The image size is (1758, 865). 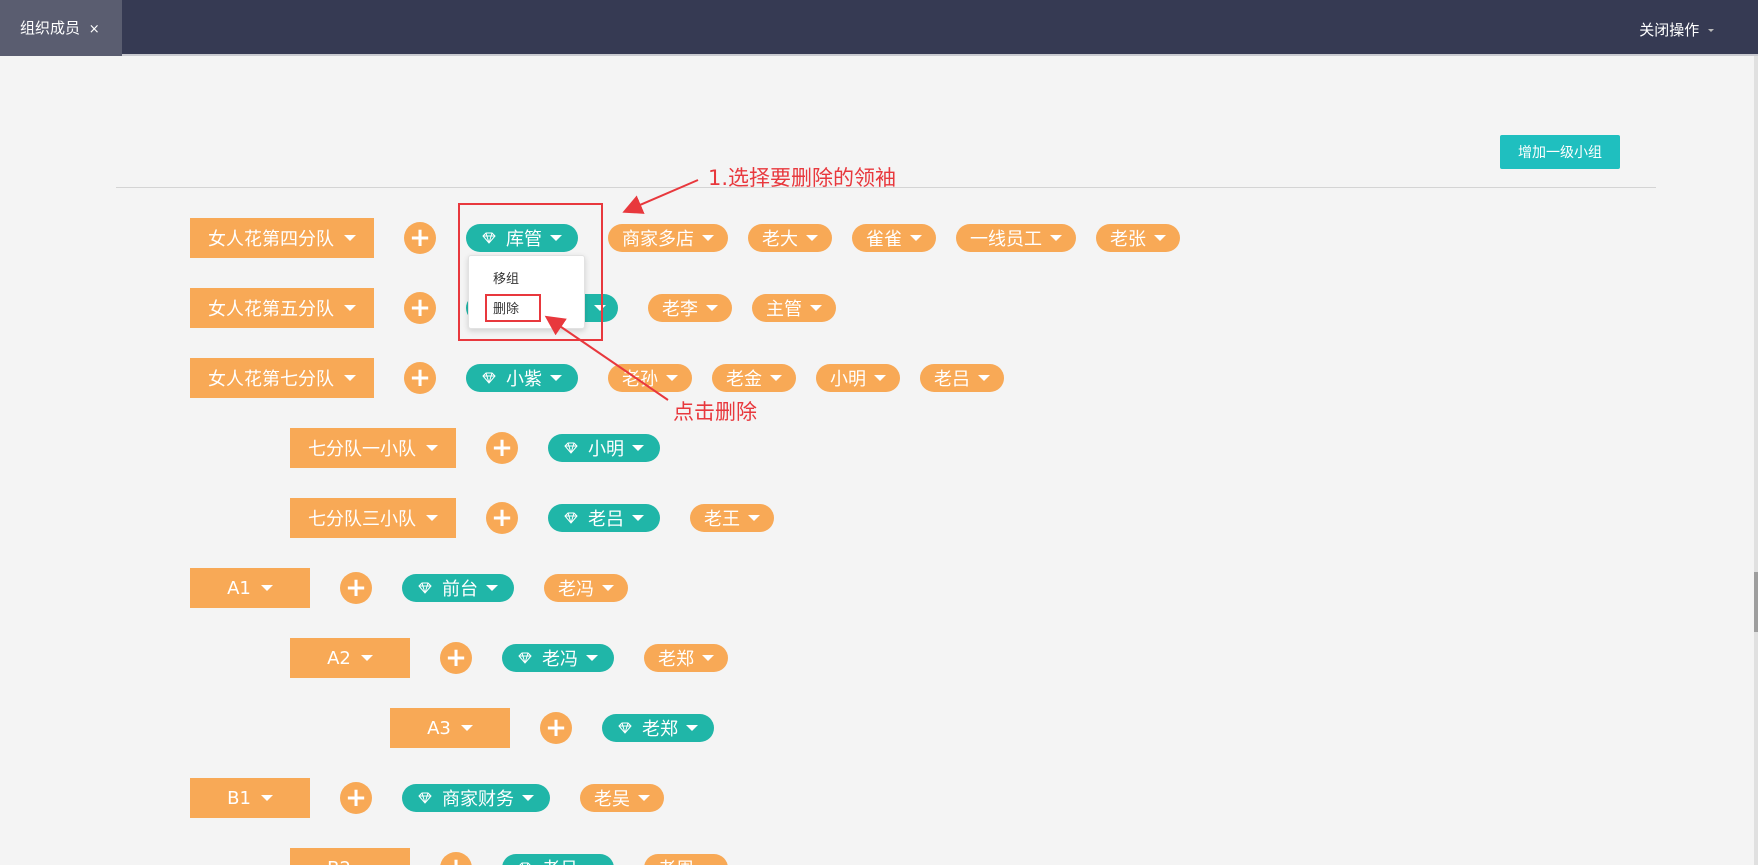 What do you see at coordinates (732, 518) in the screenshot?
I see `member-chip: 老王` at bounding box center [732, 518].